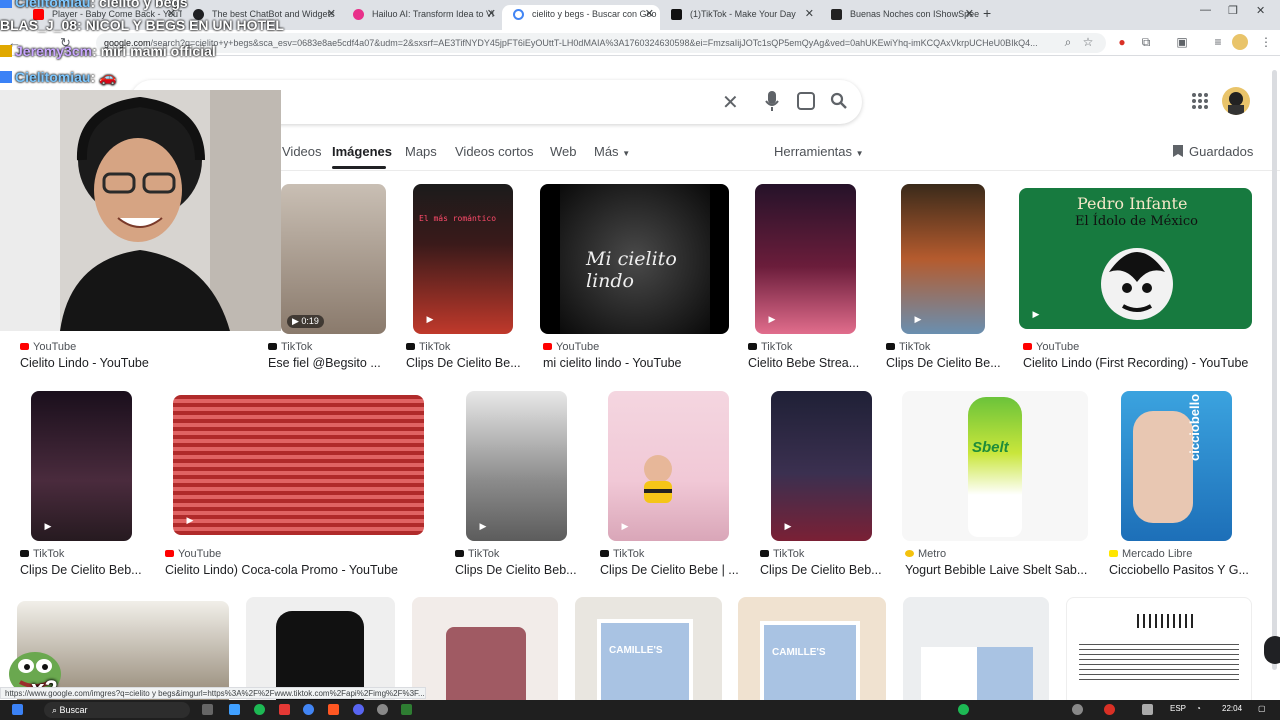  What do you see at coordinates (1262, 708) in the screenshot?
I see `notification-icon: ▢` at bounding box center [1262, 708].